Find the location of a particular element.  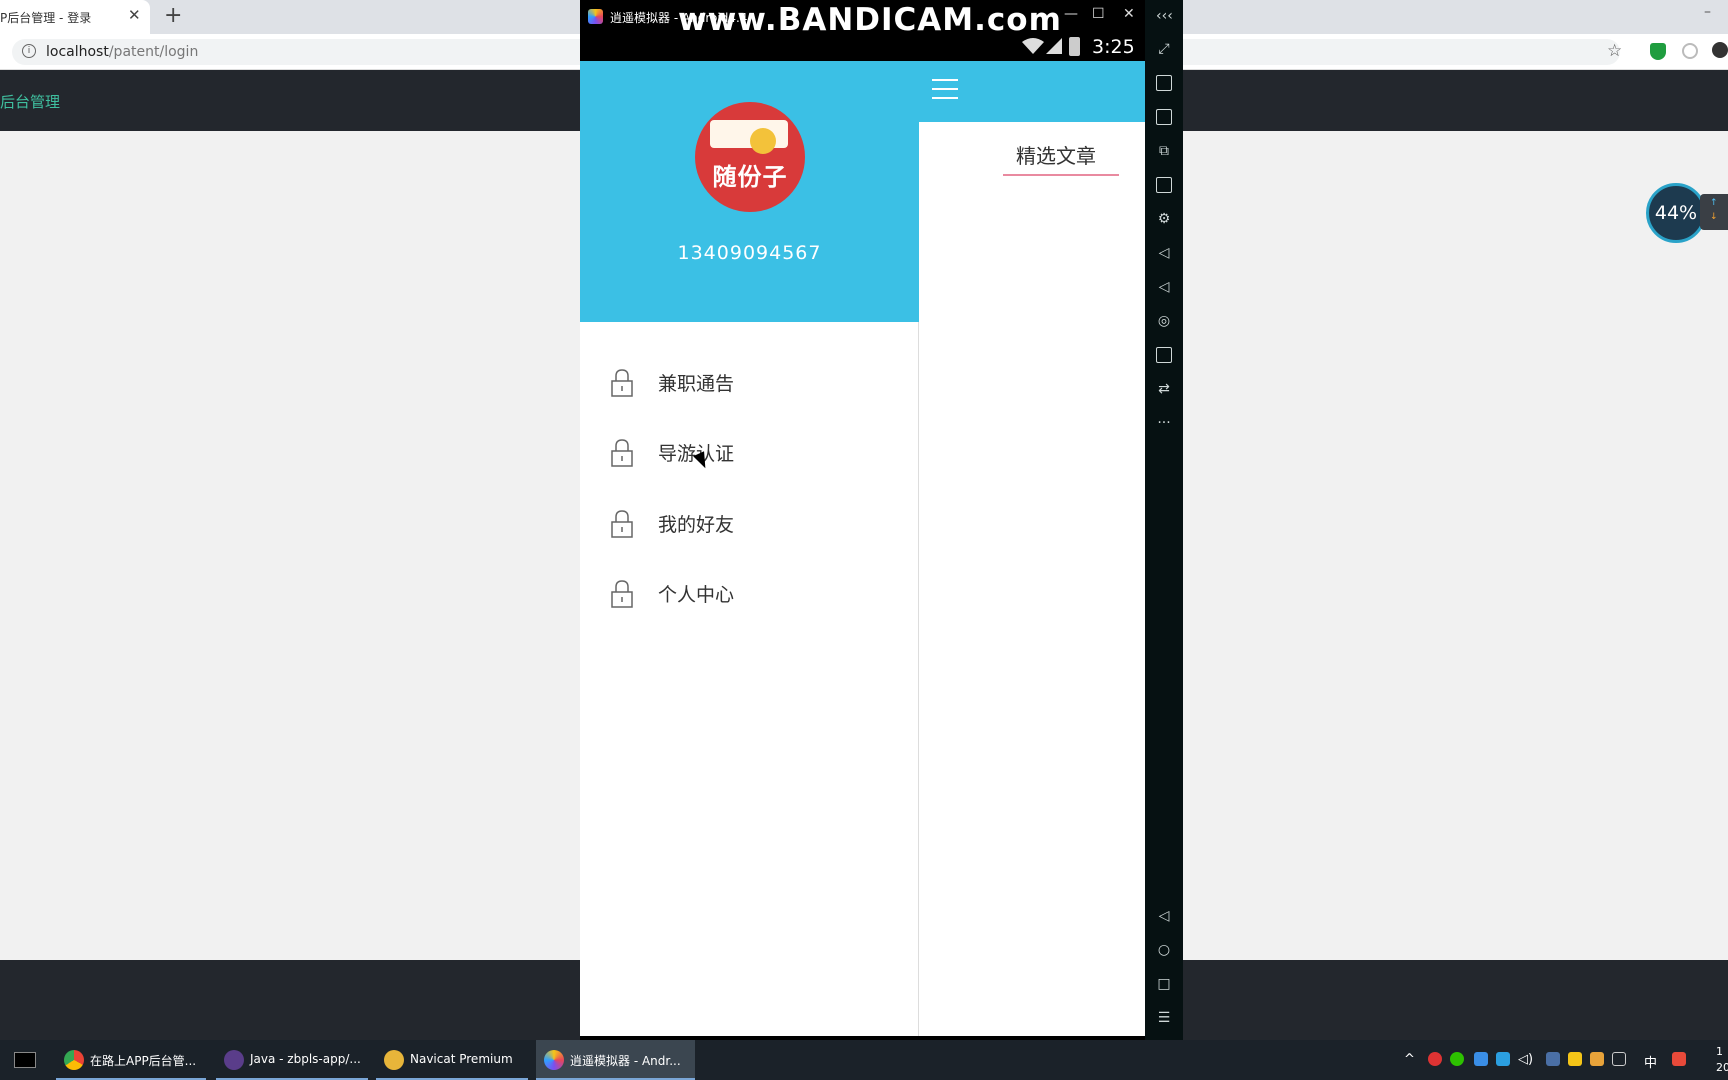

drawer-item-label: 我的好友 is located at coordinates (696, 525).